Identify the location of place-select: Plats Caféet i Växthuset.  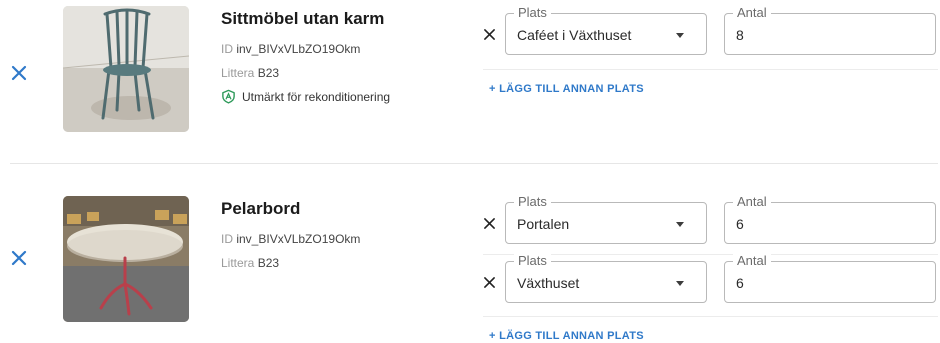
(606, 30).